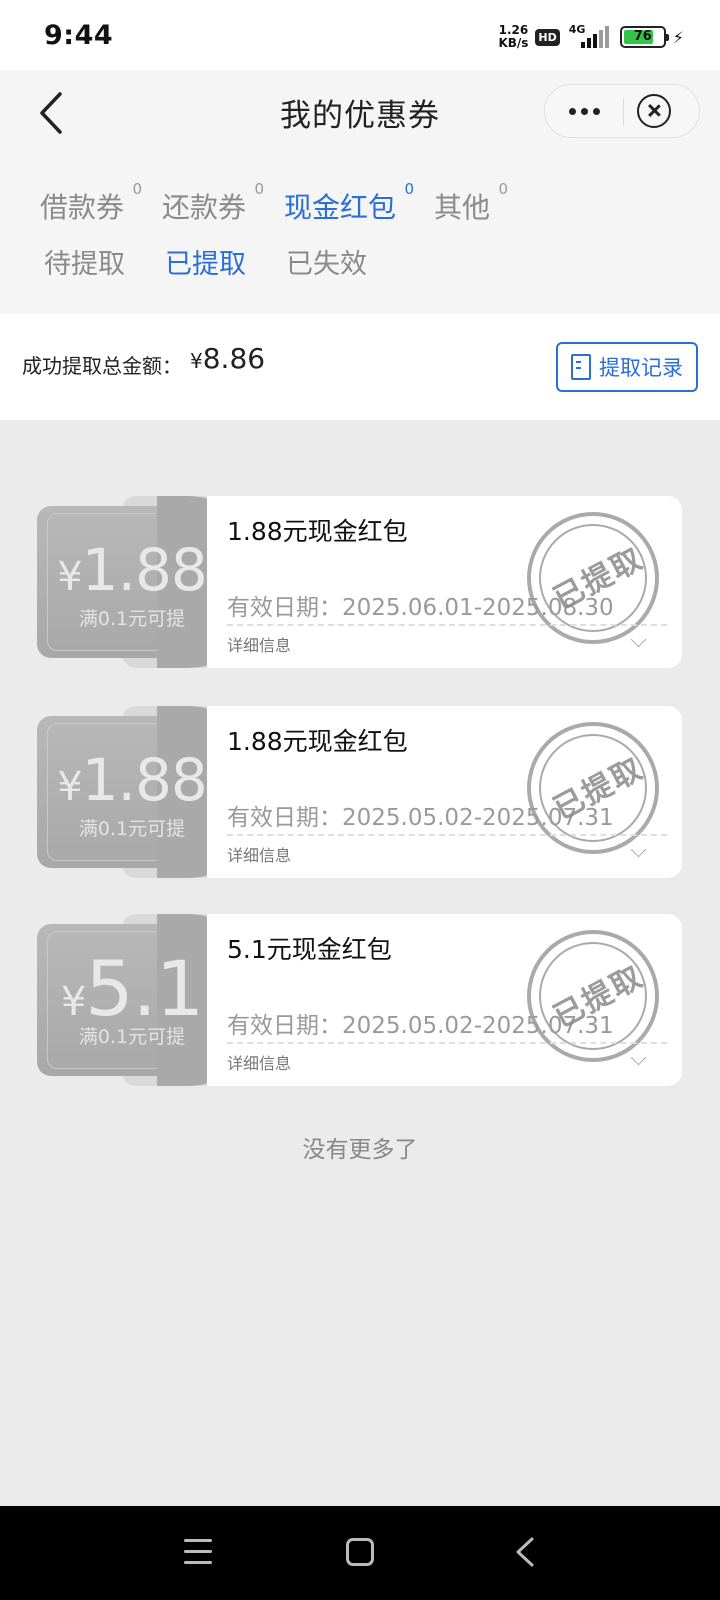 This screenshot has width=720, height=1600. Describe the element at coordinates (79, 35) in the screenshot. I see `status-time: 9:44` at that location.